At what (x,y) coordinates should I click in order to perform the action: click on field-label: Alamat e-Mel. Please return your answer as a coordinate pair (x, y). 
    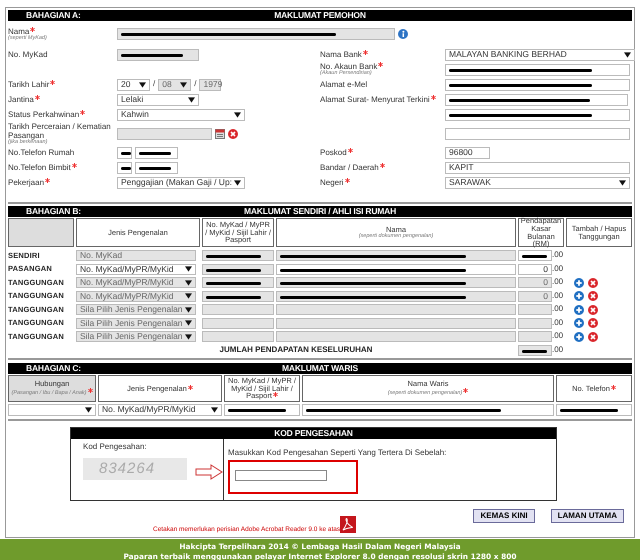
    Looking at the image, I should click on (344, 84).